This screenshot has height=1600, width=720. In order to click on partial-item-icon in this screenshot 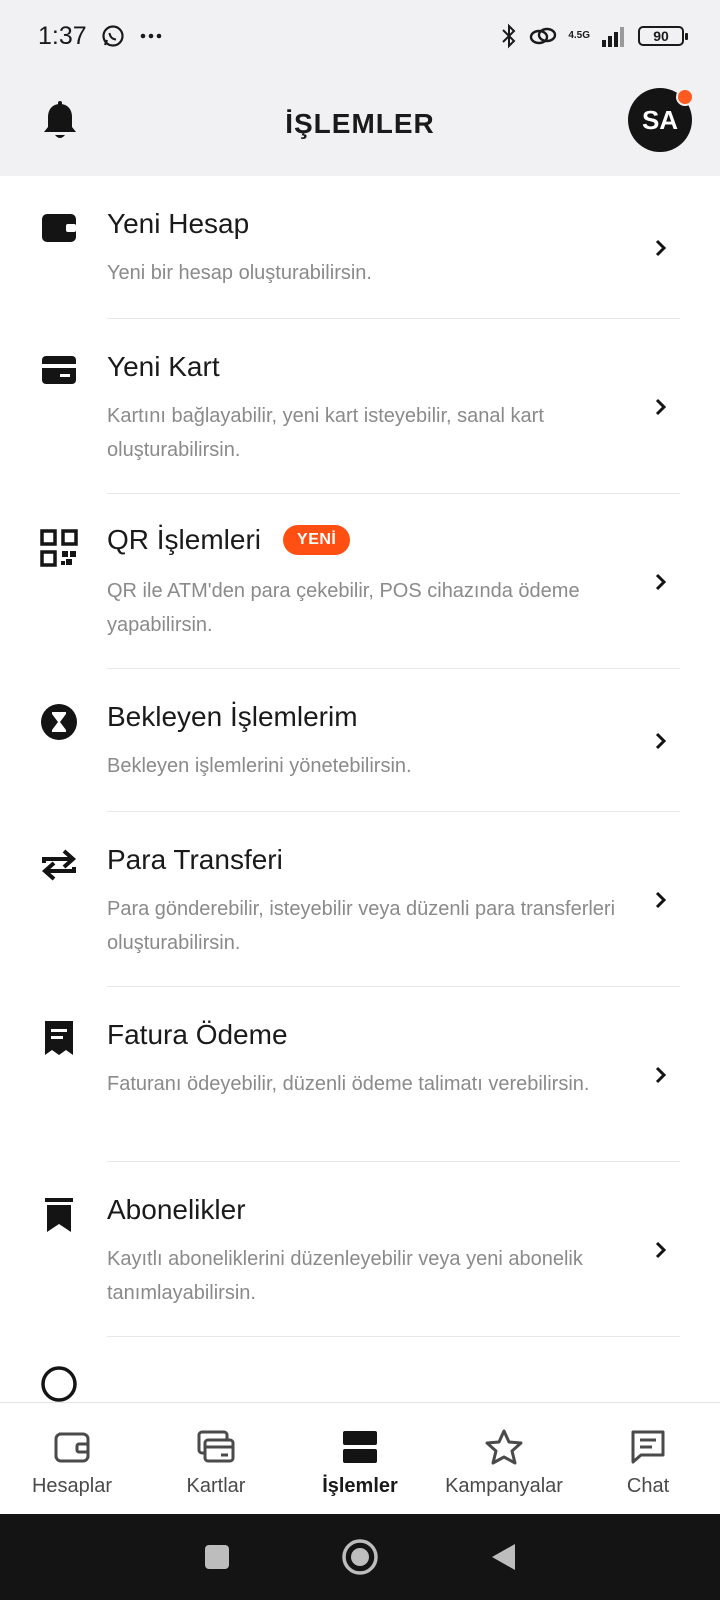, I will do `click(59, 1384)`.